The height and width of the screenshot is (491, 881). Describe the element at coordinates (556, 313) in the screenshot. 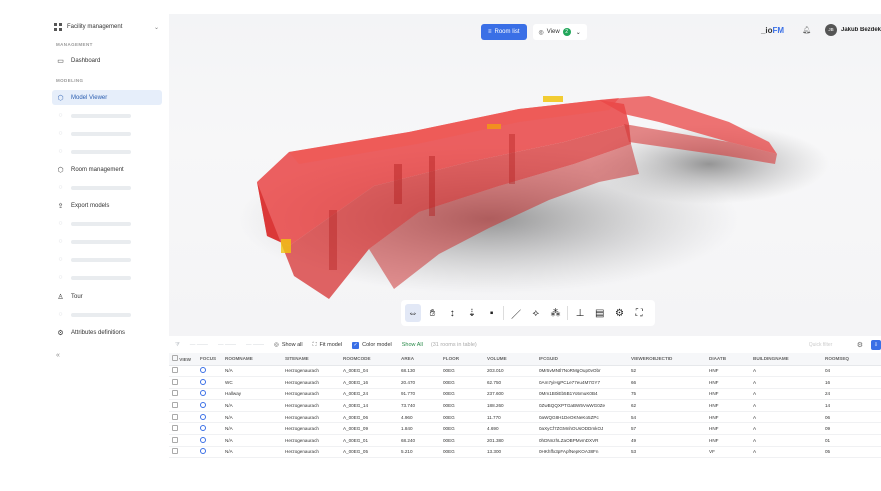

I see `explode-icon: ⁂` at that location.